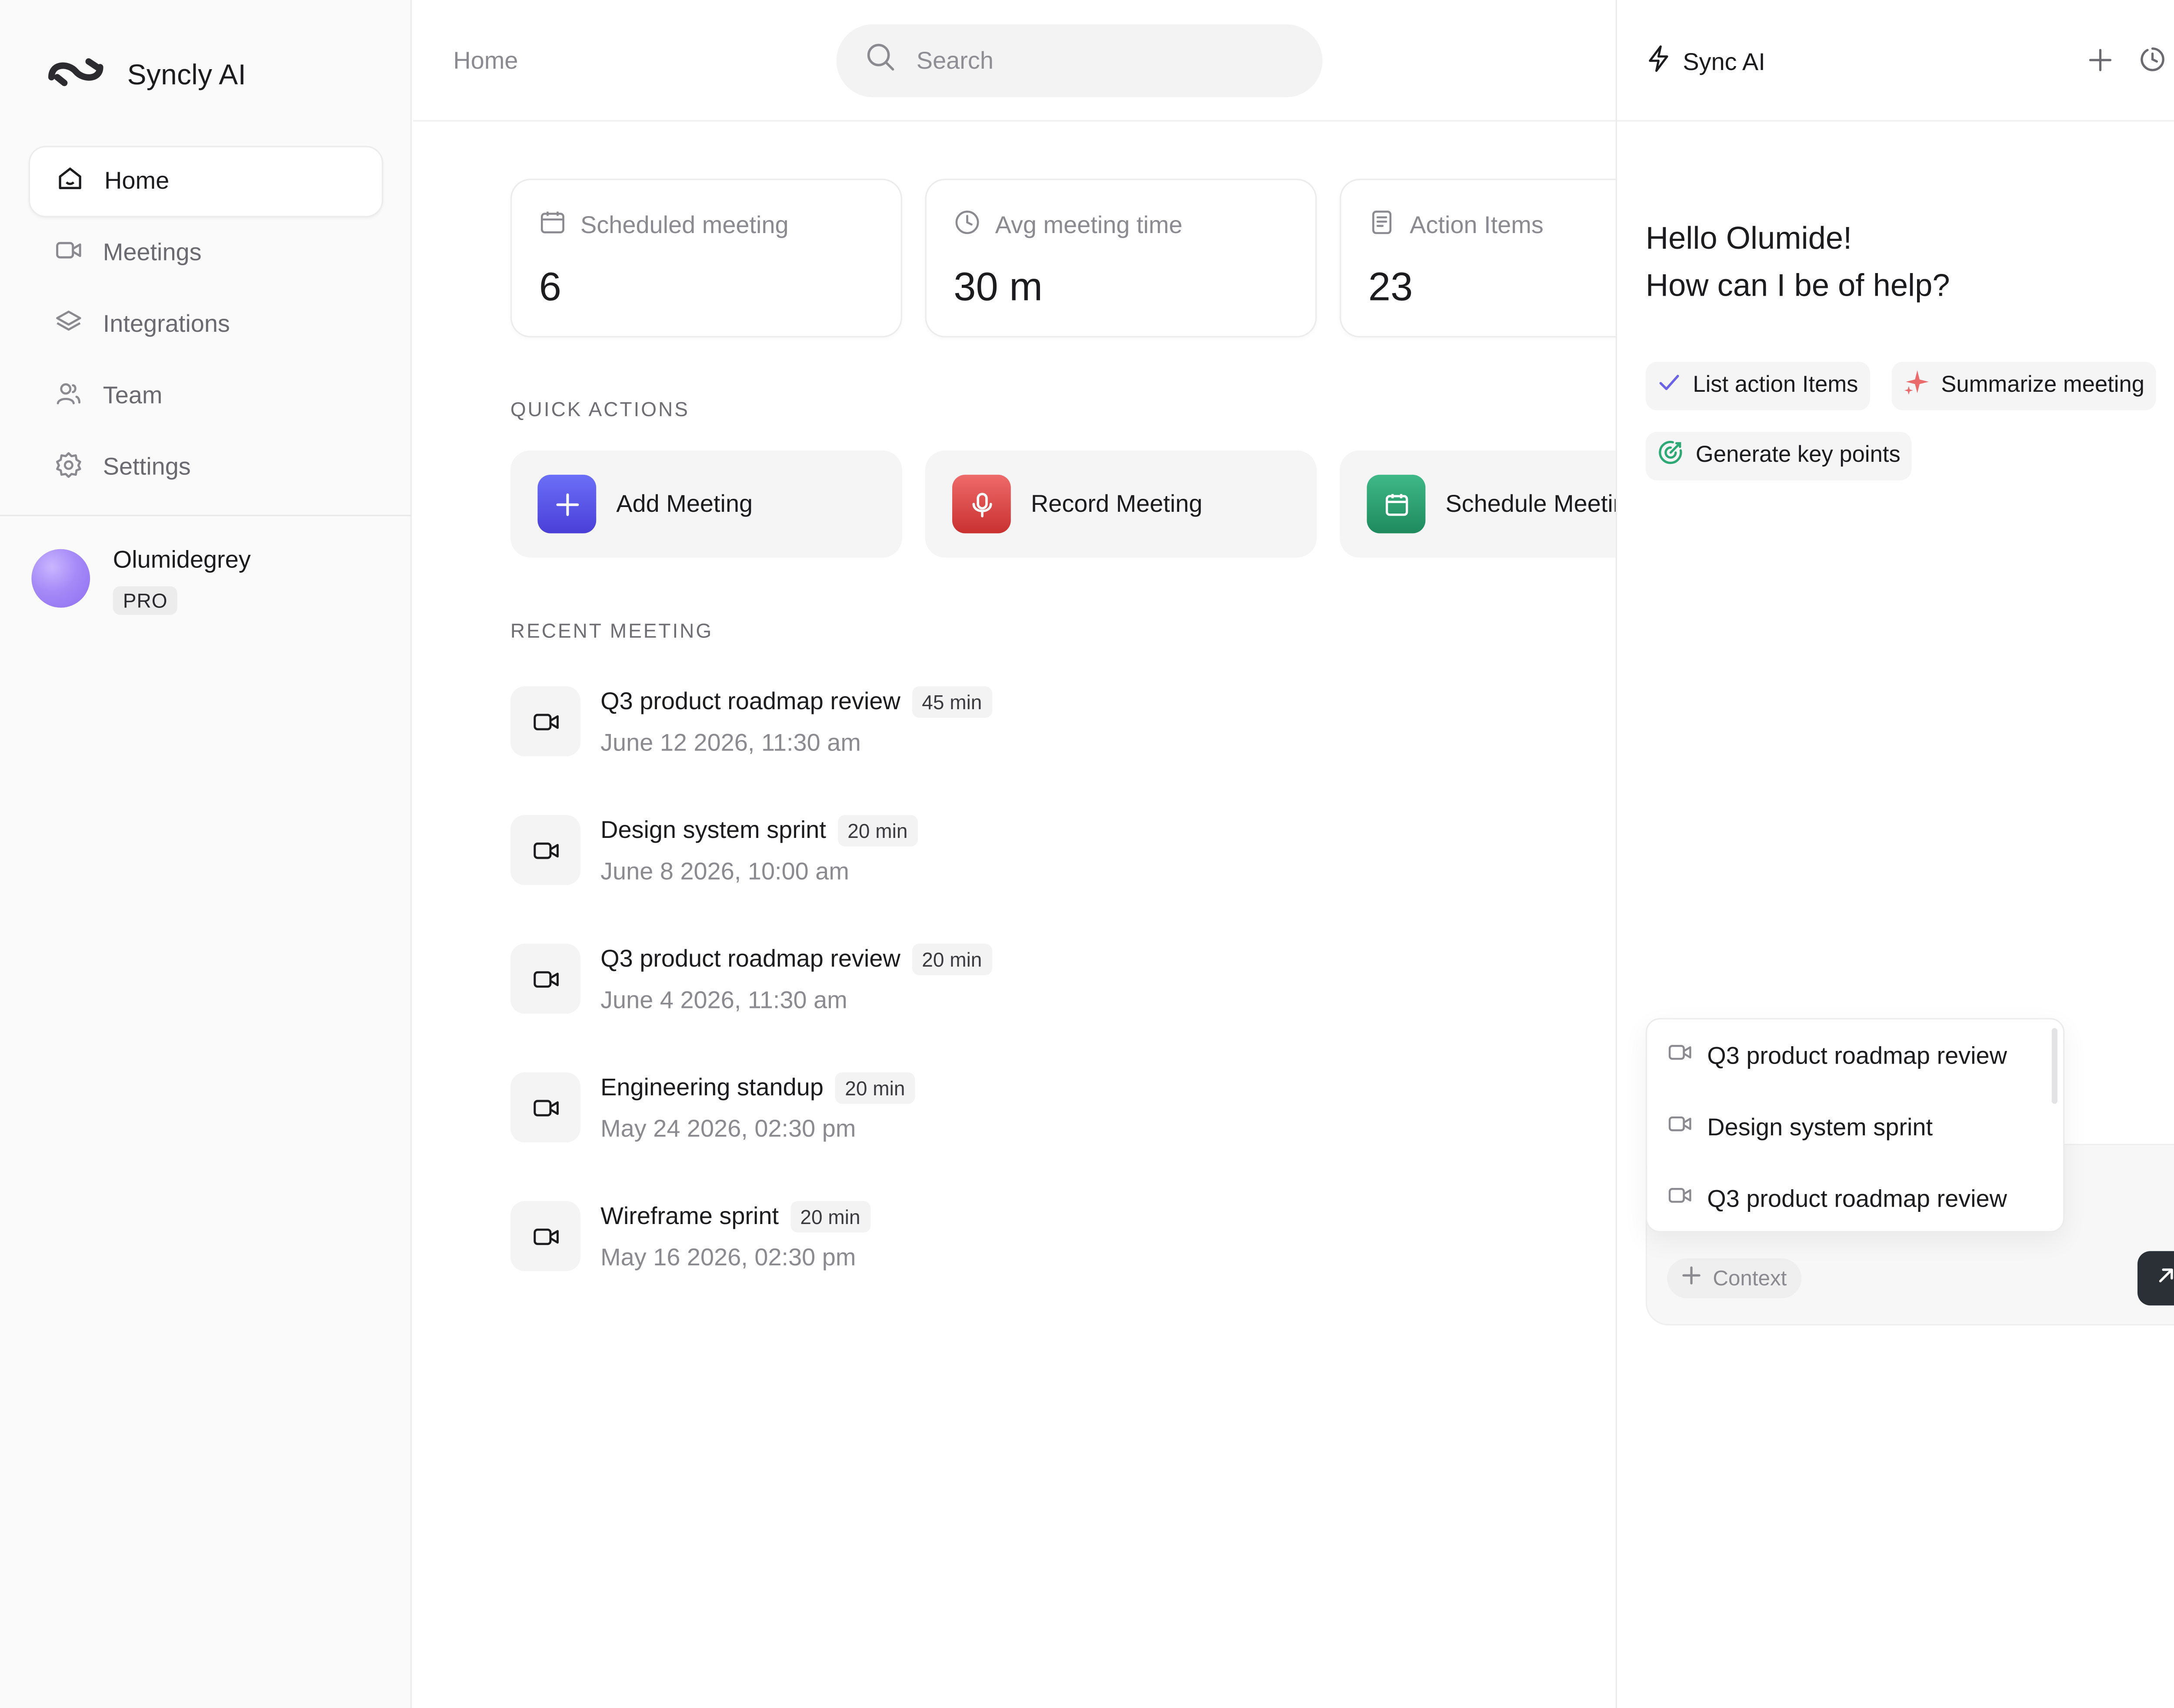 The height and width of the screenshot is (1708, 2174). What do you see at coordinates (2023, 385) in the screenshot?
I see `suggestion-summarize-meeting: Summarize meeting` at bounding box center [2023, 385].